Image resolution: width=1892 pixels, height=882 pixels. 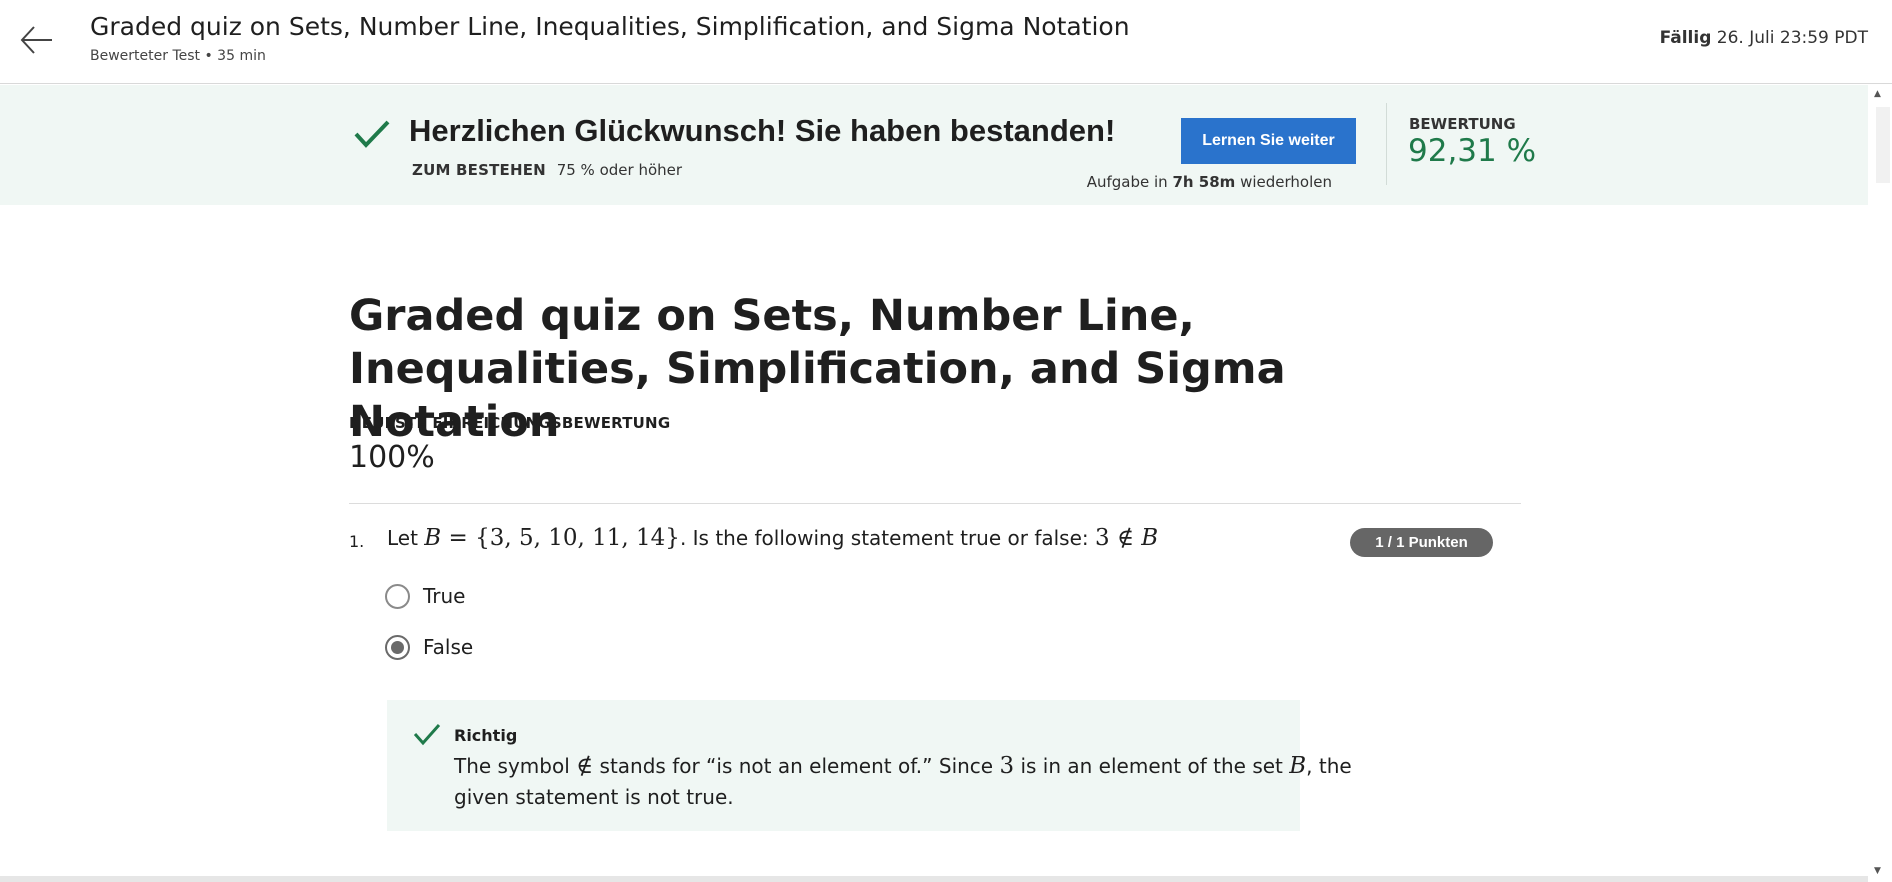 What do you see at coordinates (1883, 145) in the screenshot?
I see `scrollbar-thumb` at bounding box center [1883, 145].